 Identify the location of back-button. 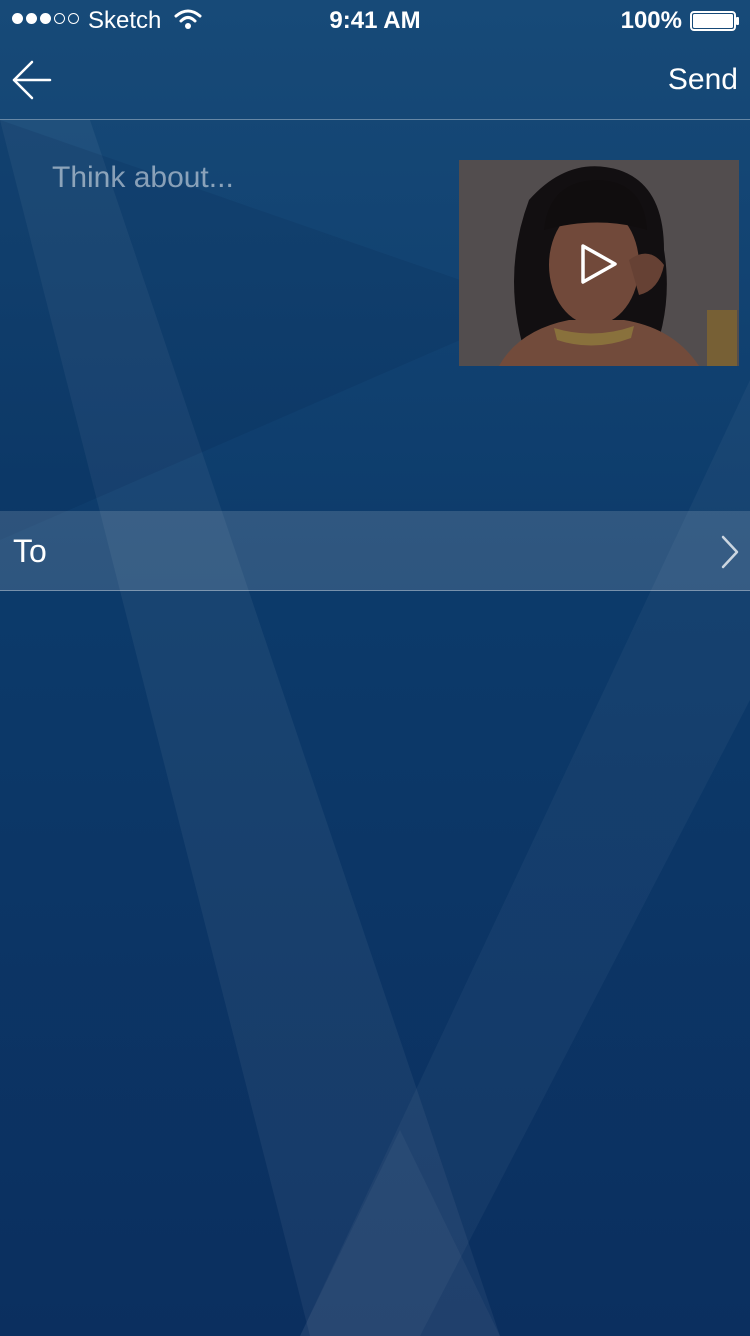
(33, 80).